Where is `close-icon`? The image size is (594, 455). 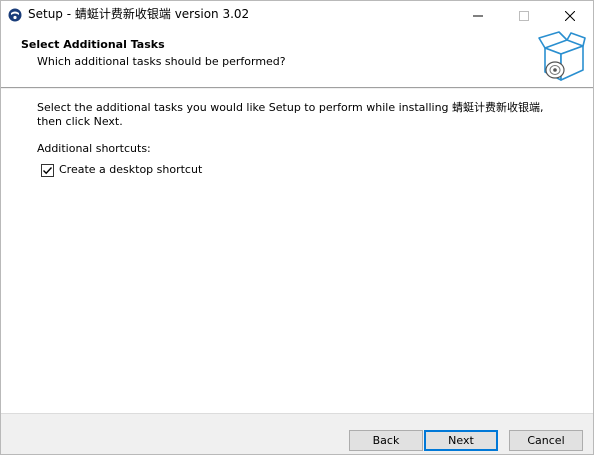
close-icon is located at coordinates (570, 15).